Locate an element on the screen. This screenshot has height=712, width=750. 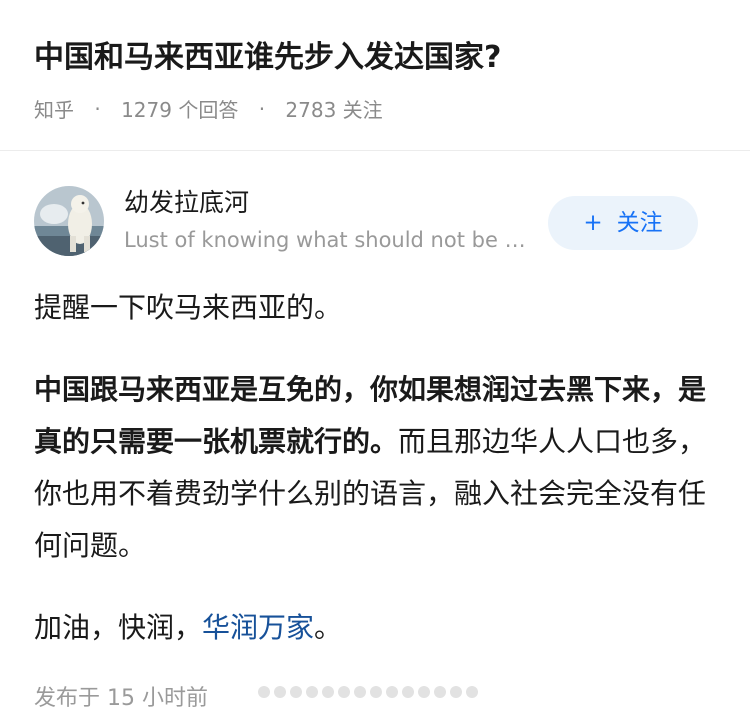
blurred-content is located at coordinates (368, 692).